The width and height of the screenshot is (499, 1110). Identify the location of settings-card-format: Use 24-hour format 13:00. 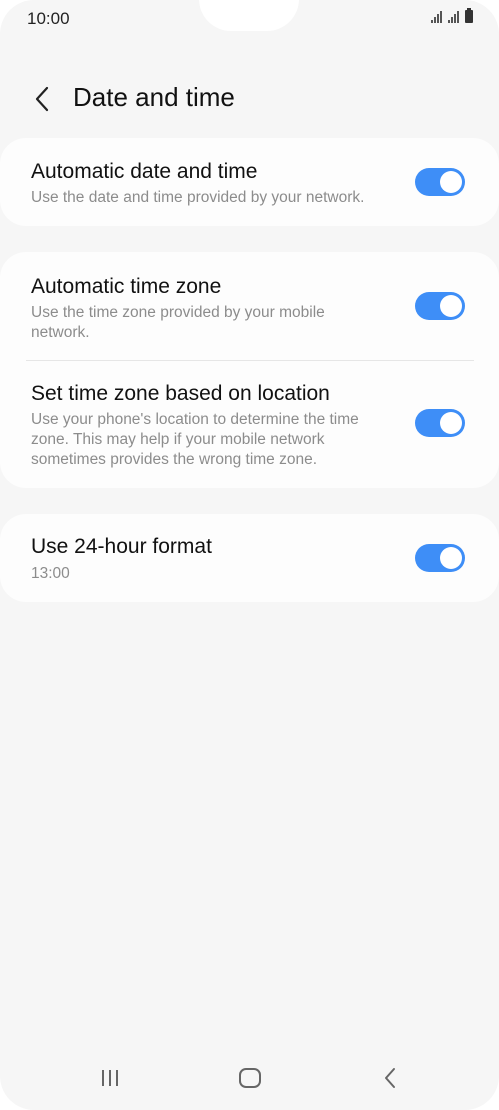
(249, 558).